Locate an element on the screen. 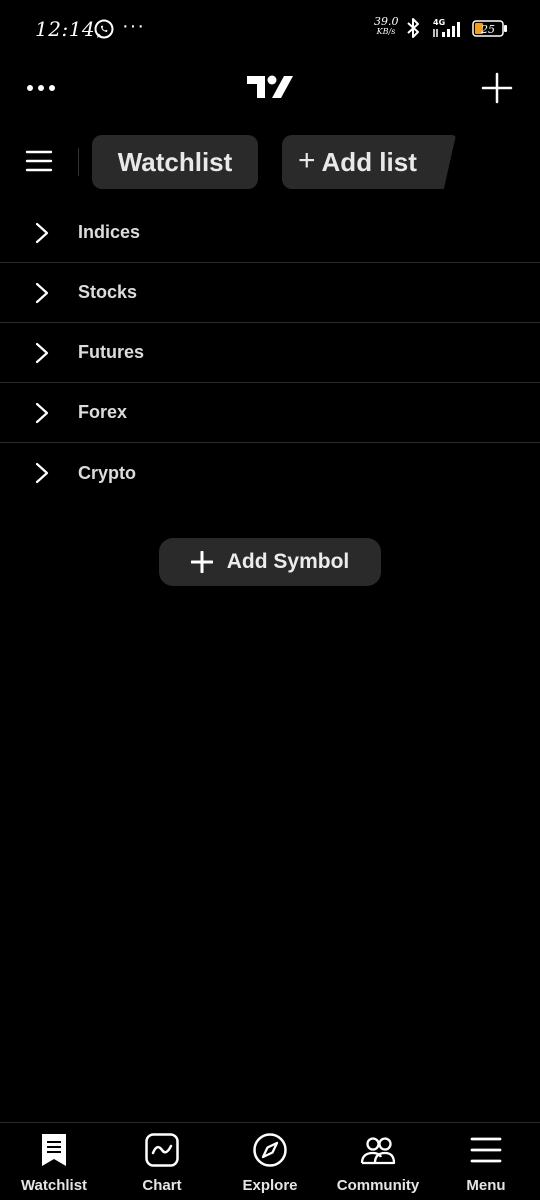  tradingview-logo is located at coordinates (270, 87).